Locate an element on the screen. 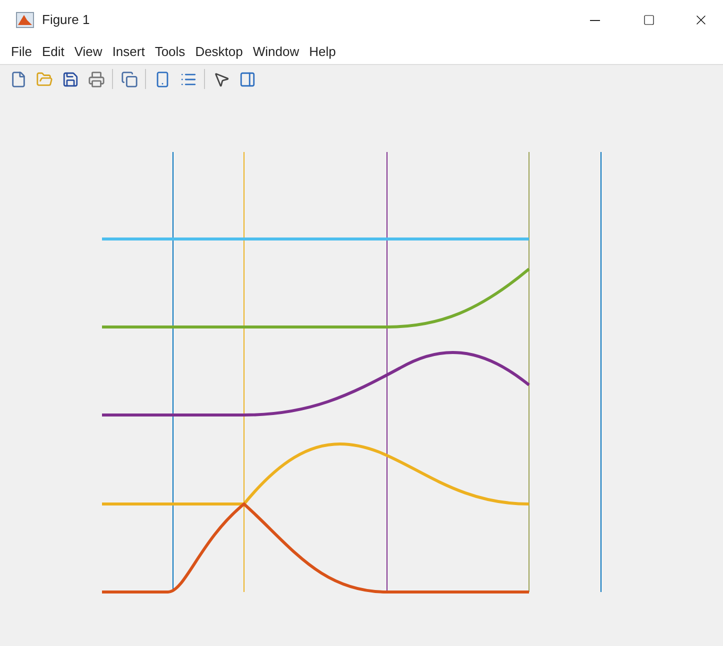  menu-item: Edit is located at coordinates (53, 52).